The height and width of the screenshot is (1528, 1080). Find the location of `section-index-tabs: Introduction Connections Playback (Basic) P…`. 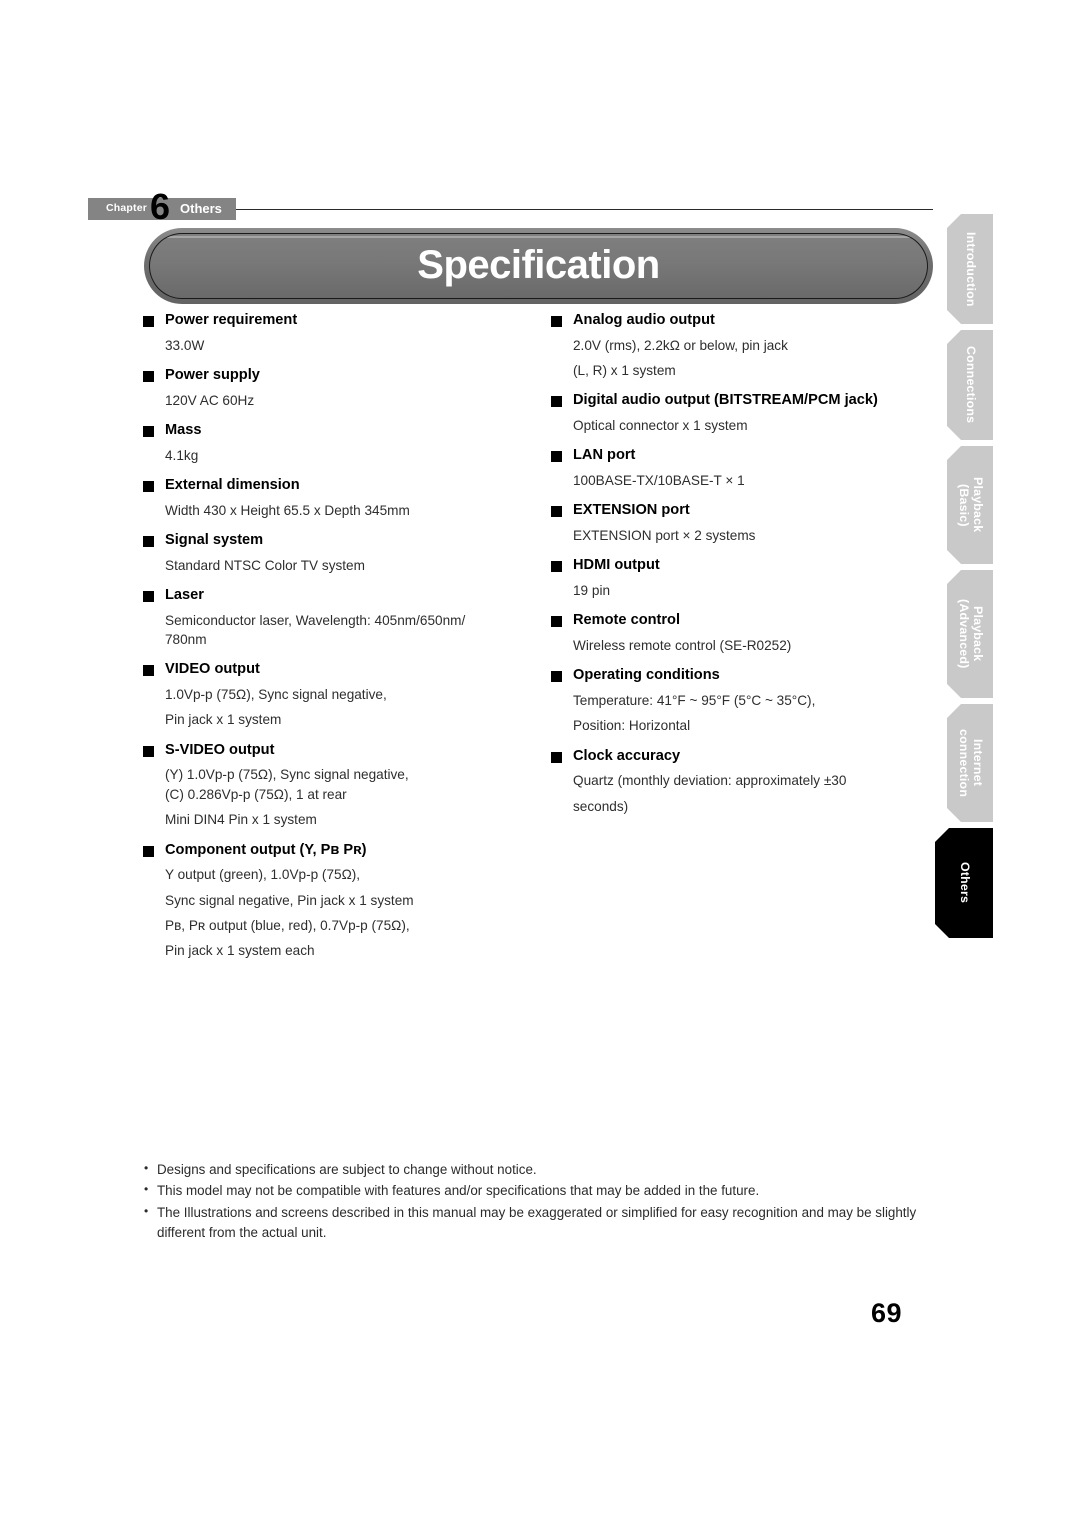

section-index-tabs: Introduction Connections Playback (Basic) P… is located at coordinates (971, 579).